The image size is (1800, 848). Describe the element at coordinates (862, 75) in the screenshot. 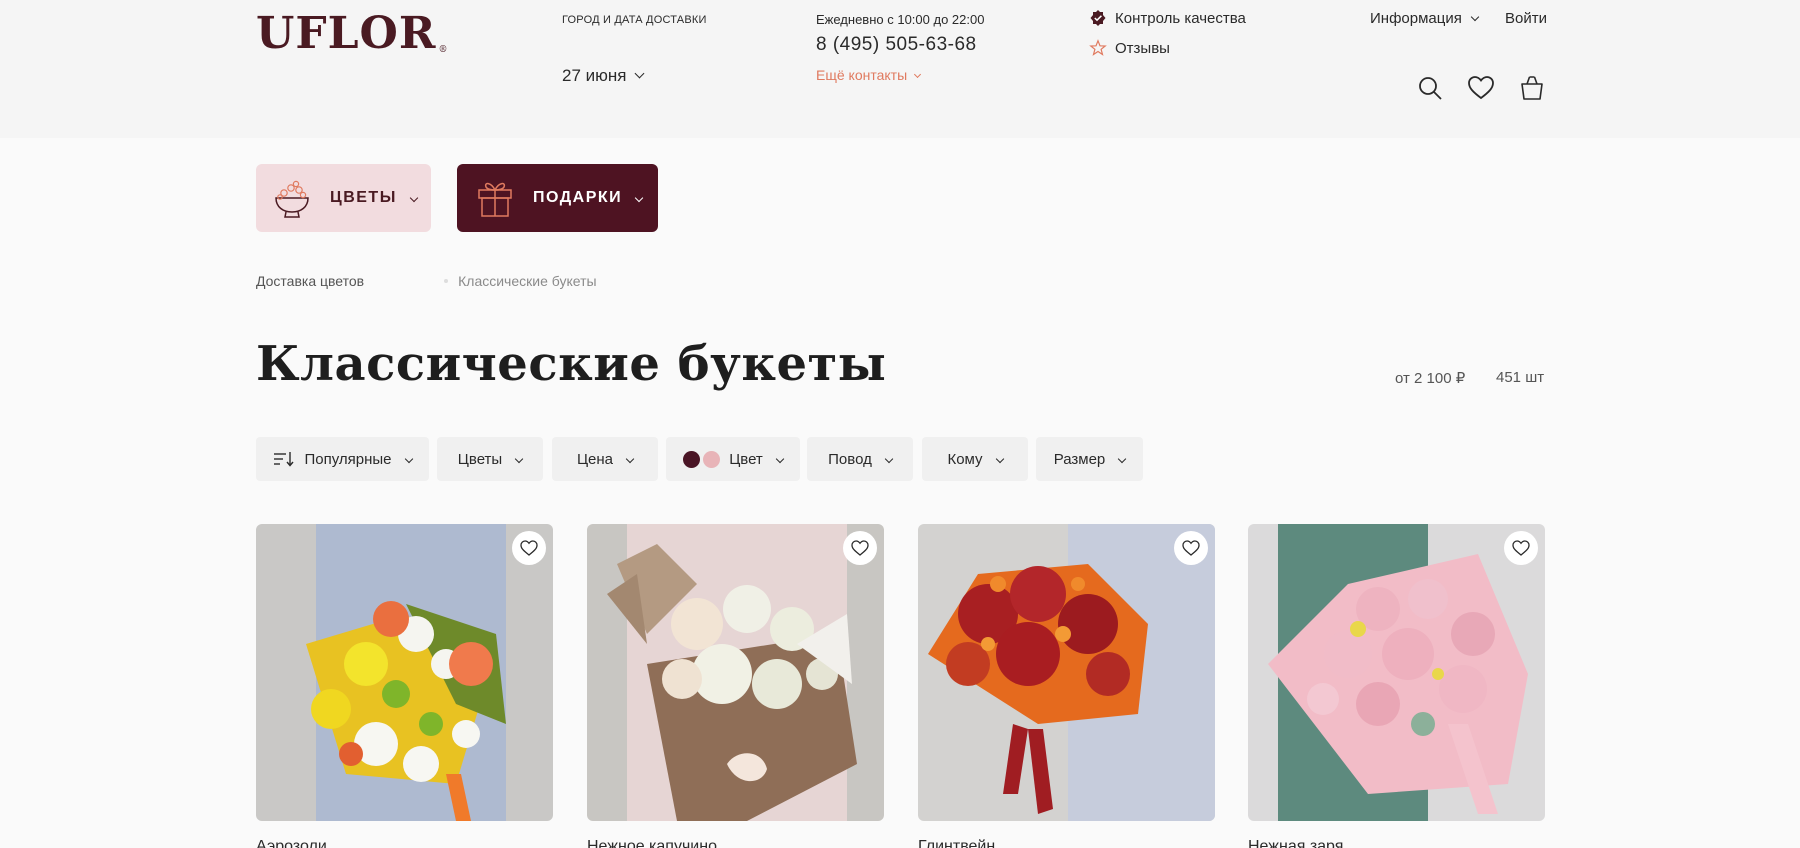

I see `more-contacts-label: Ещё контакты` at that location.